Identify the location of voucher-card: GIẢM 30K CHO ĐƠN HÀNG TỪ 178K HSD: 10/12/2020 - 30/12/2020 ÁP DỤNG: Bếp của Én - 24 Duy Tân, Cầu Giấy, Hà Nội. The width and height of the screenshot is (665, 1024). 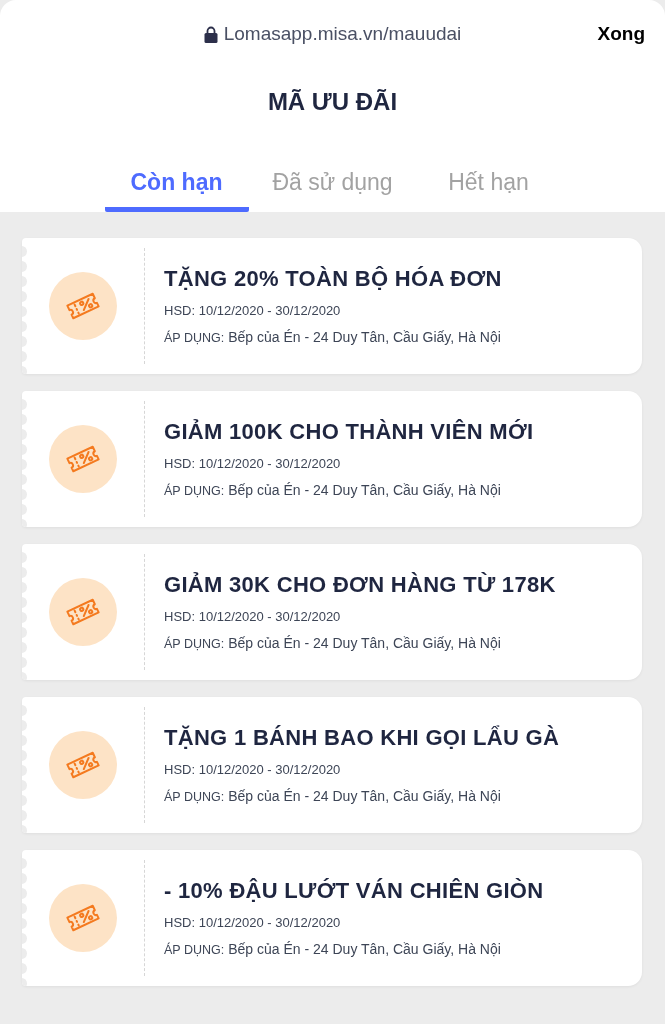
(332, 612).